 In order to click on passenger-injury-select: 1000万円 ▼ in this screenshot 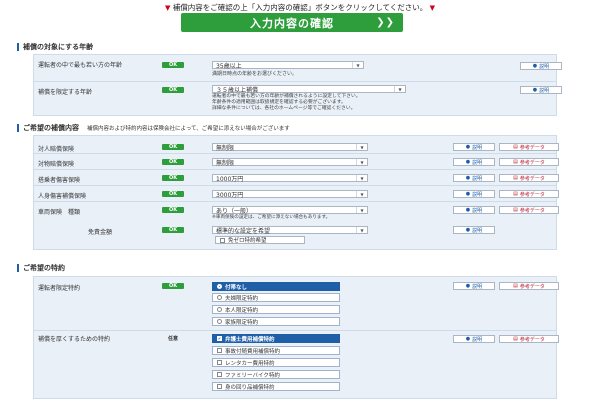, I will do `click(290, 178)`.